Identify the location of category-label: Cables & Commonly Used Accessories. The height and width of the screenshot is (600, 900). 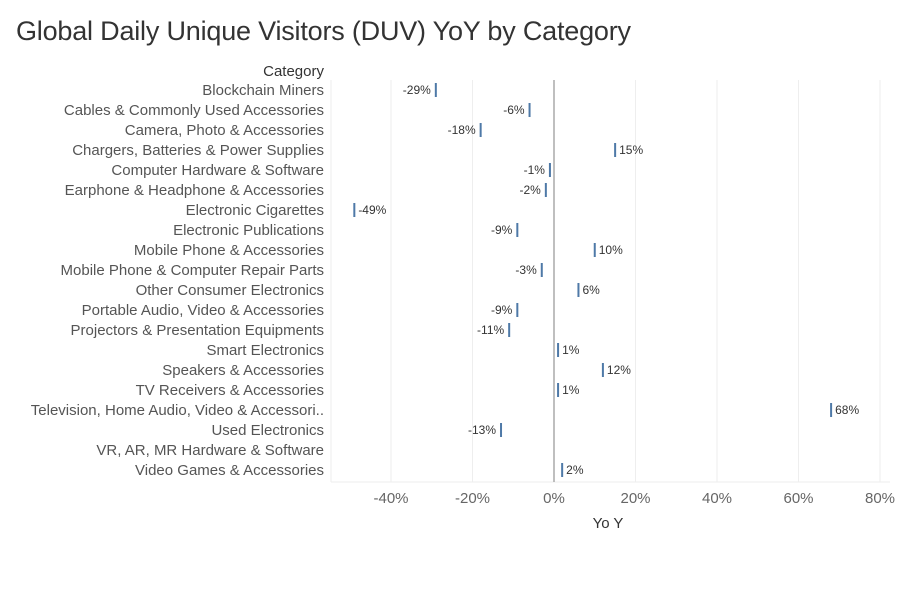
(194, 110).